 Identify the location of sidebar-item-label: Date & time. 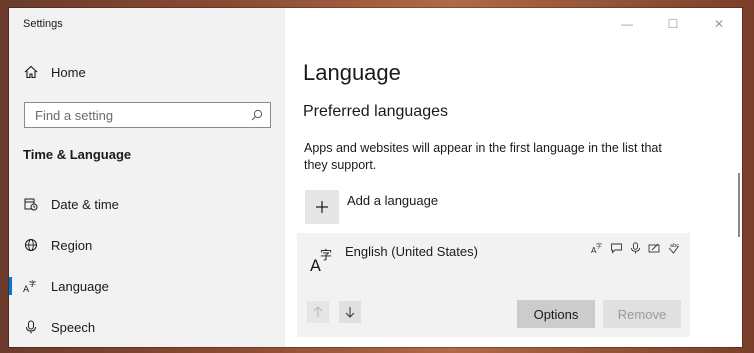
(85, 204).